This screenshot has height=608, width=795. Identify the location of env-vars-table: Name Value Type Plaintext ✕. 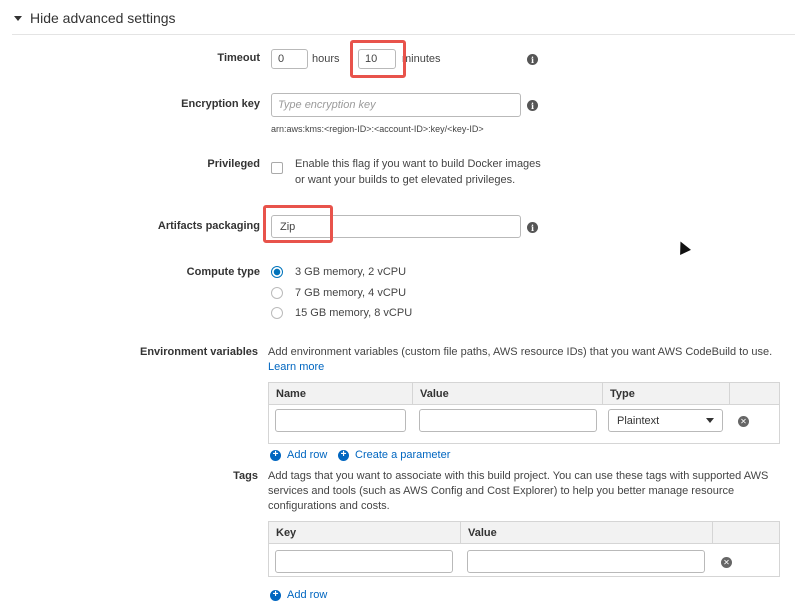
(524, 413).